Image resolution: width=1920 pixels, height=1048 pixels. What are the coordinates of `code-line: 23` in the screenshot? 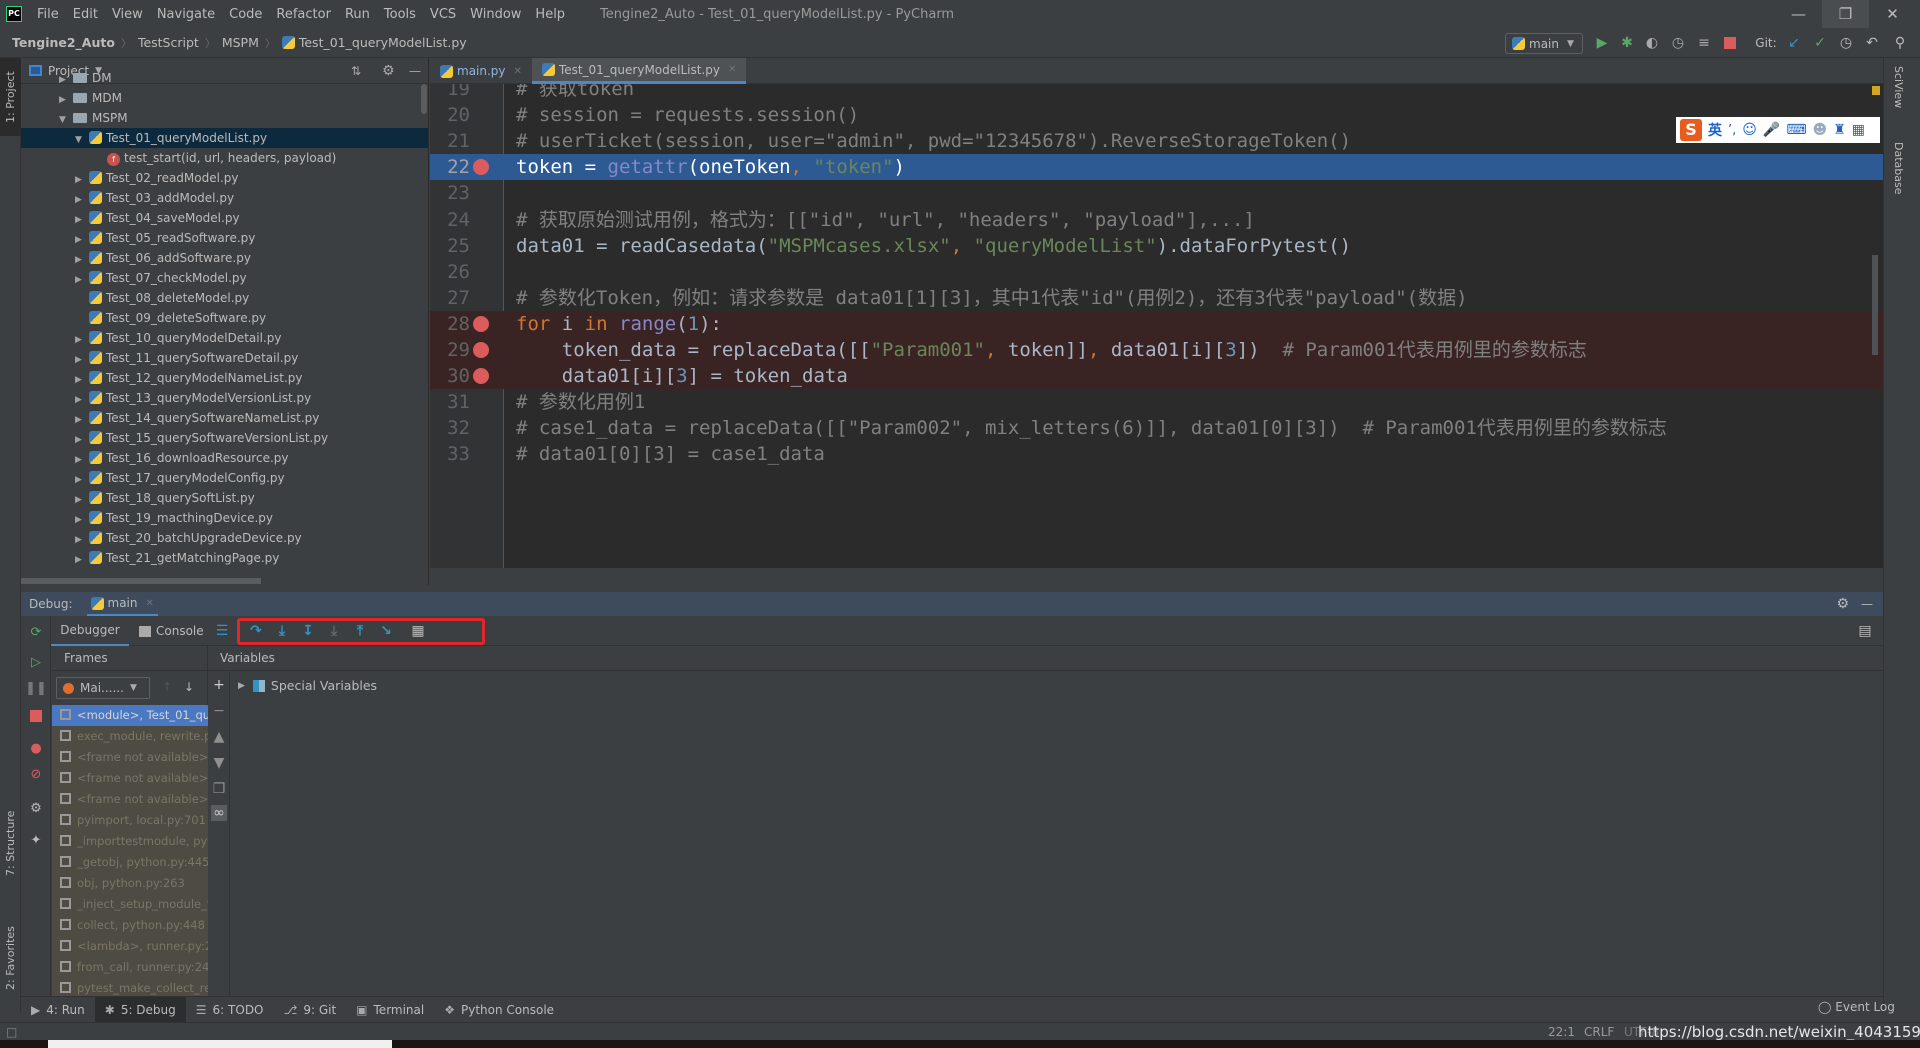 It's located at (1156, 193).